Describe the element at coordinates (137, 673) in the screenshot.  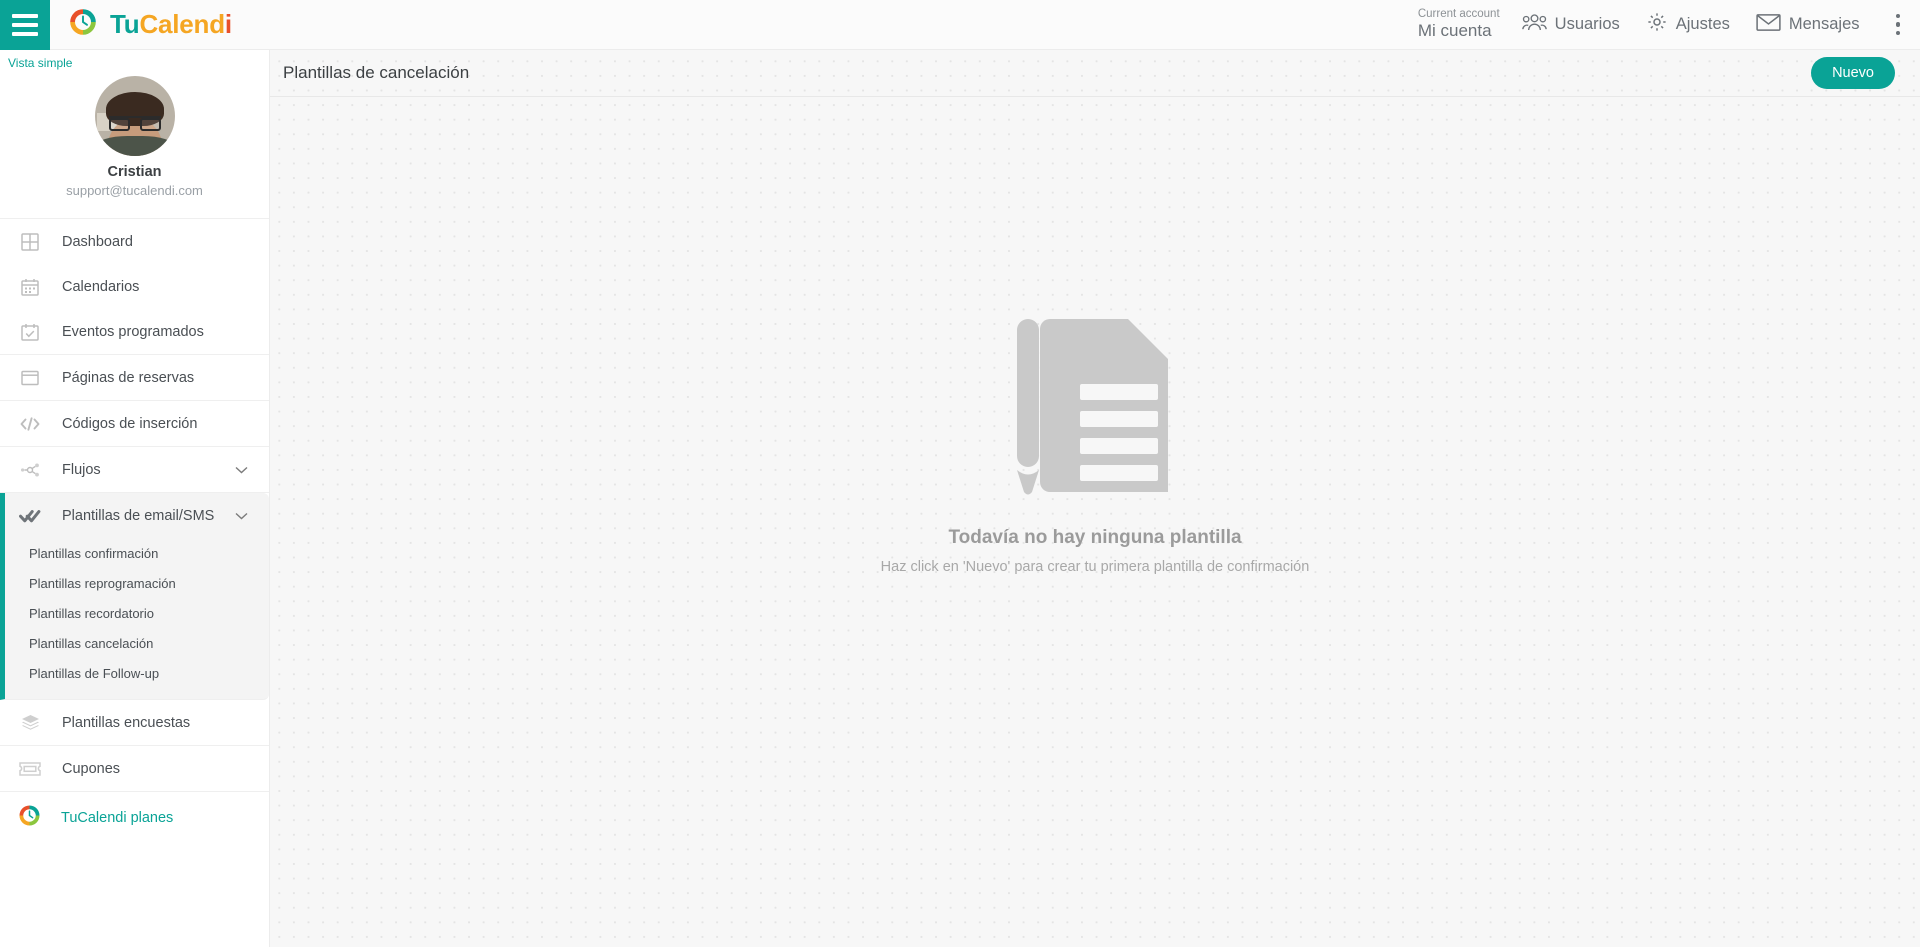
I see `sidebar-subitem-plantillas-de-follow-up: Plantillas de Follow-up` at that location.